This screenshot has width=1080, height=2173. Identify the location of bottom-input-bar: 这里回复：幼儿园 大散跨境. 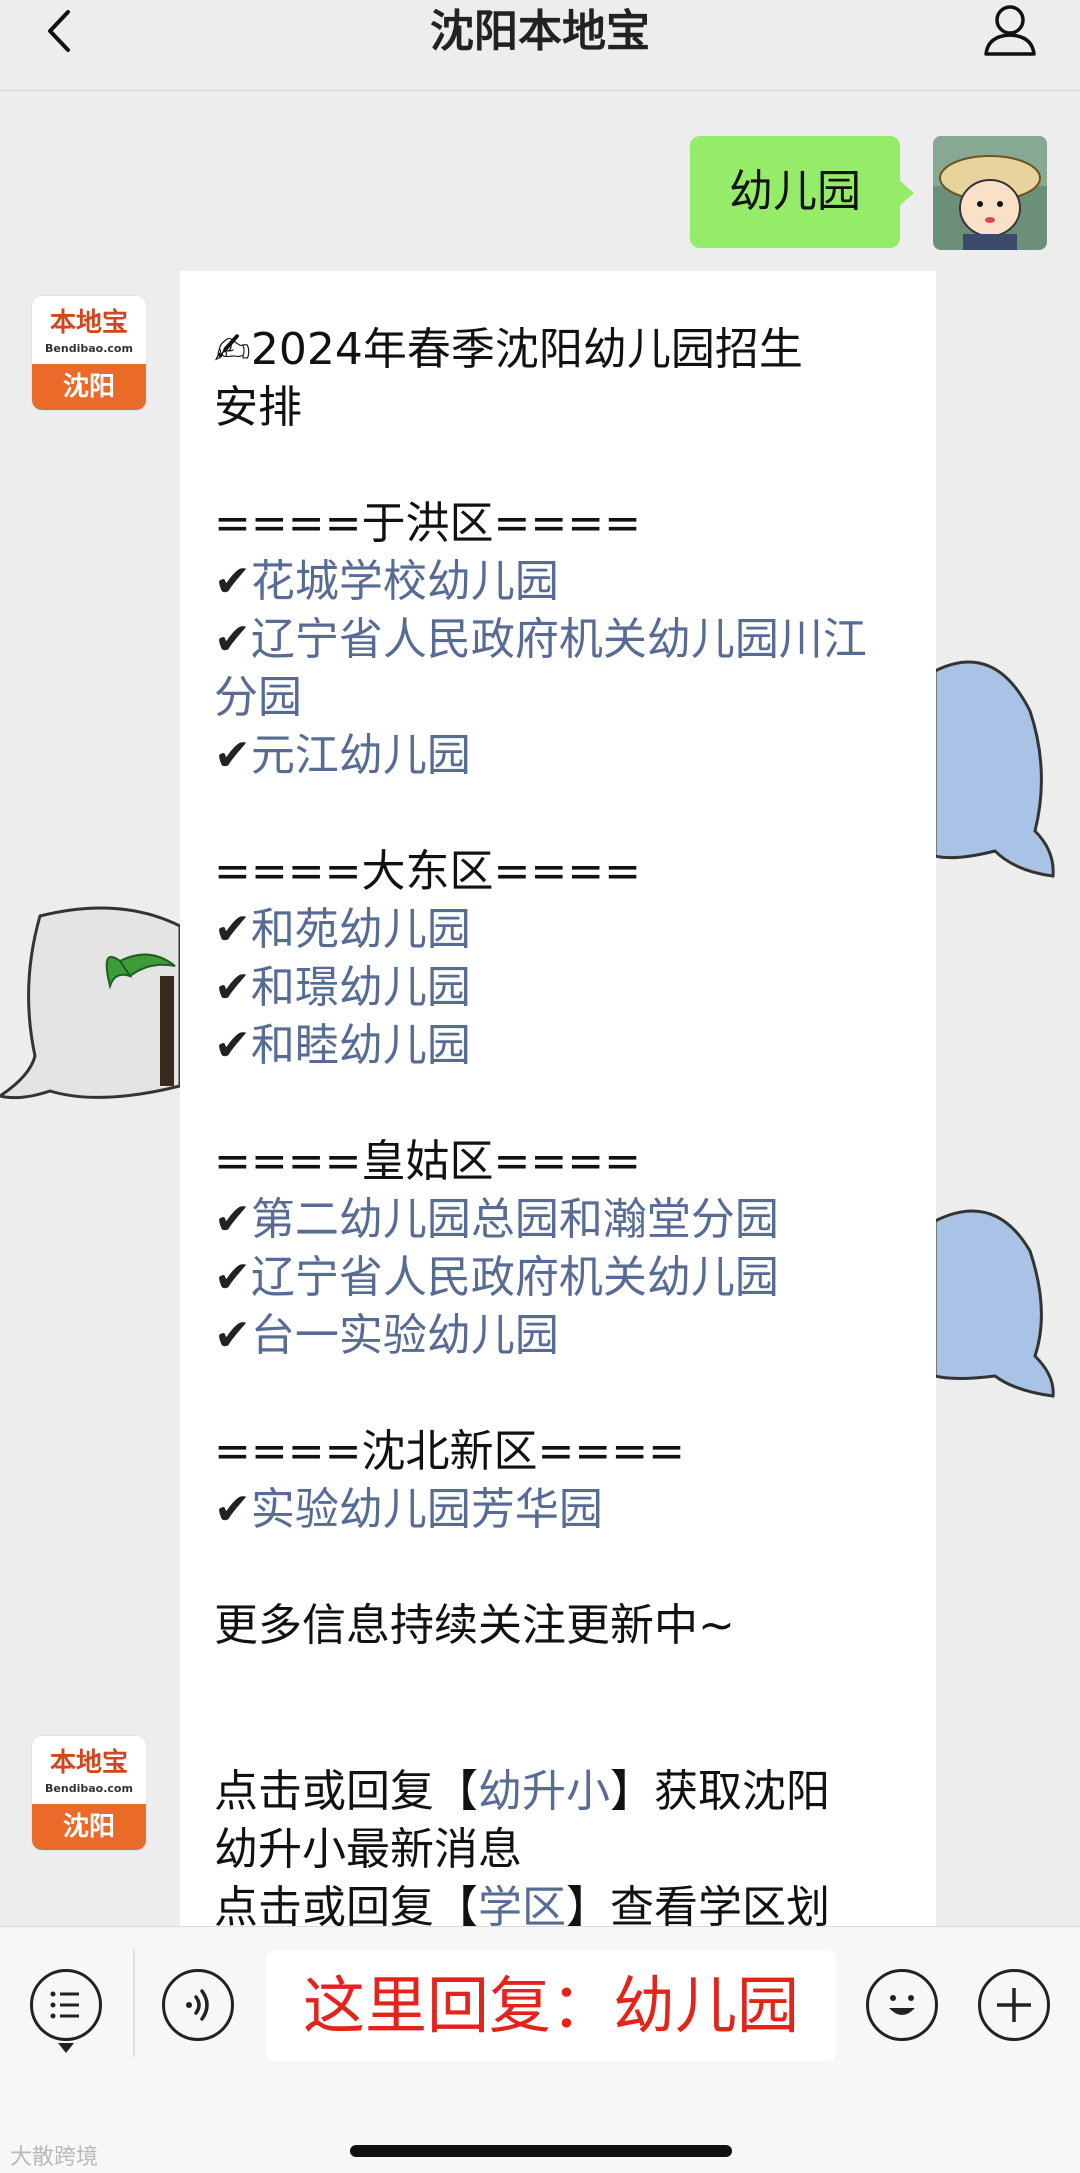
(540, 2049).